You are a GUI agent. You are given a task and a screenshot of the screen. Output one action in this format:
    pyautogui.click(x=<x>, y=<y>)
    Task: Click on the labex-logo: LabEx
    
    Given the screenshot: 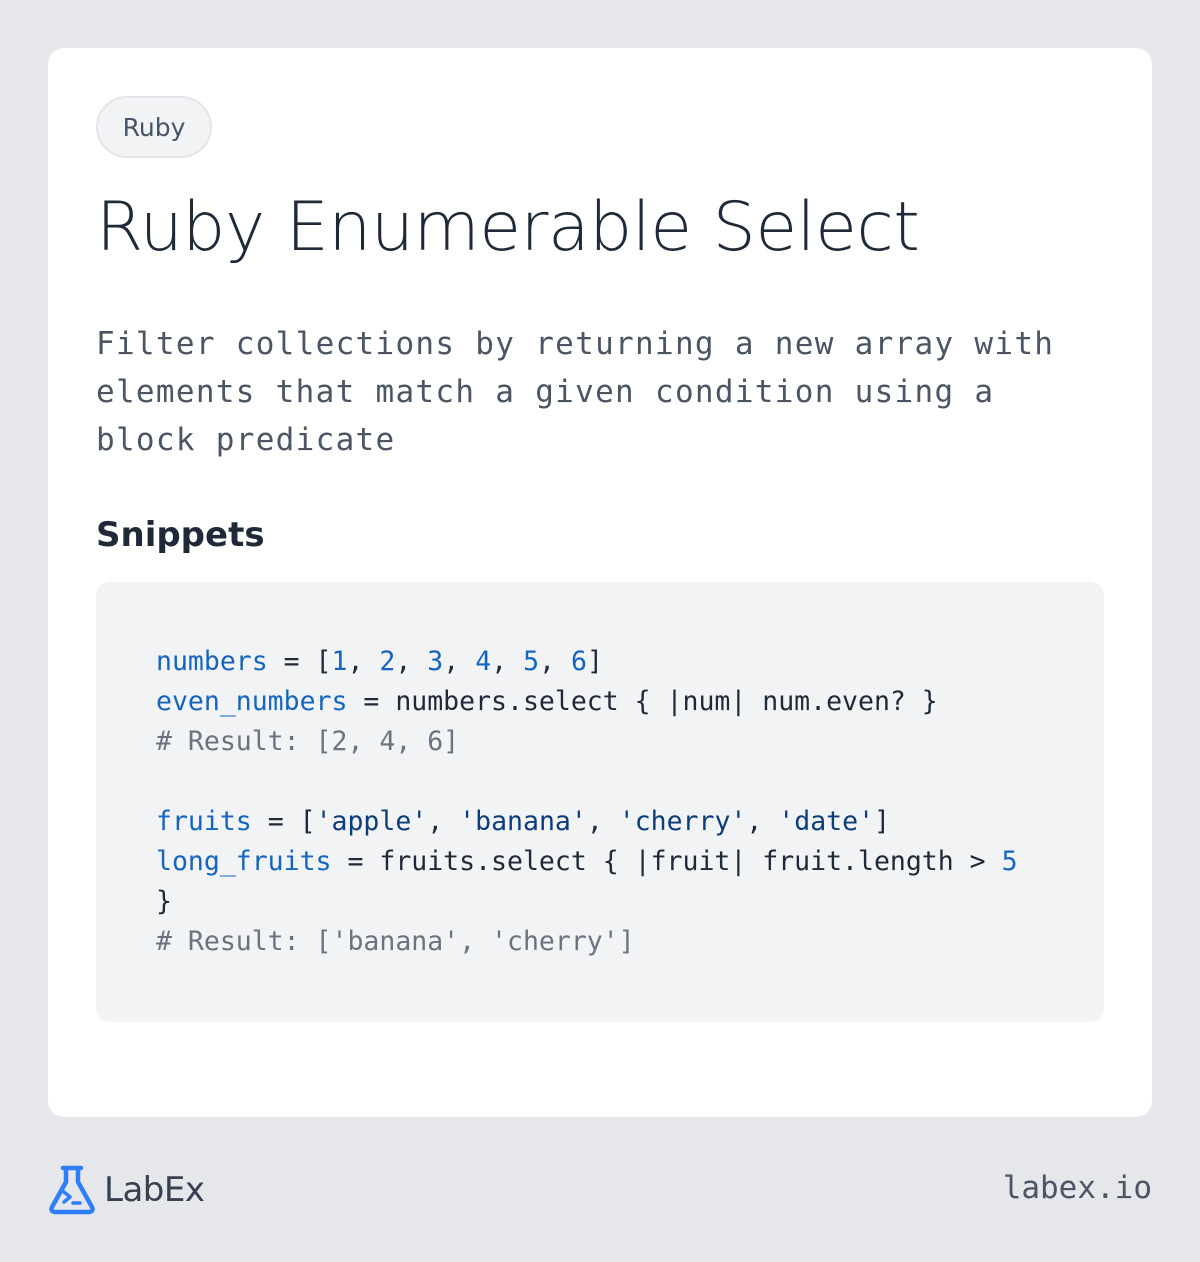 What is the action you would take?
    pyautogui.click(x=126, y=1190)
    